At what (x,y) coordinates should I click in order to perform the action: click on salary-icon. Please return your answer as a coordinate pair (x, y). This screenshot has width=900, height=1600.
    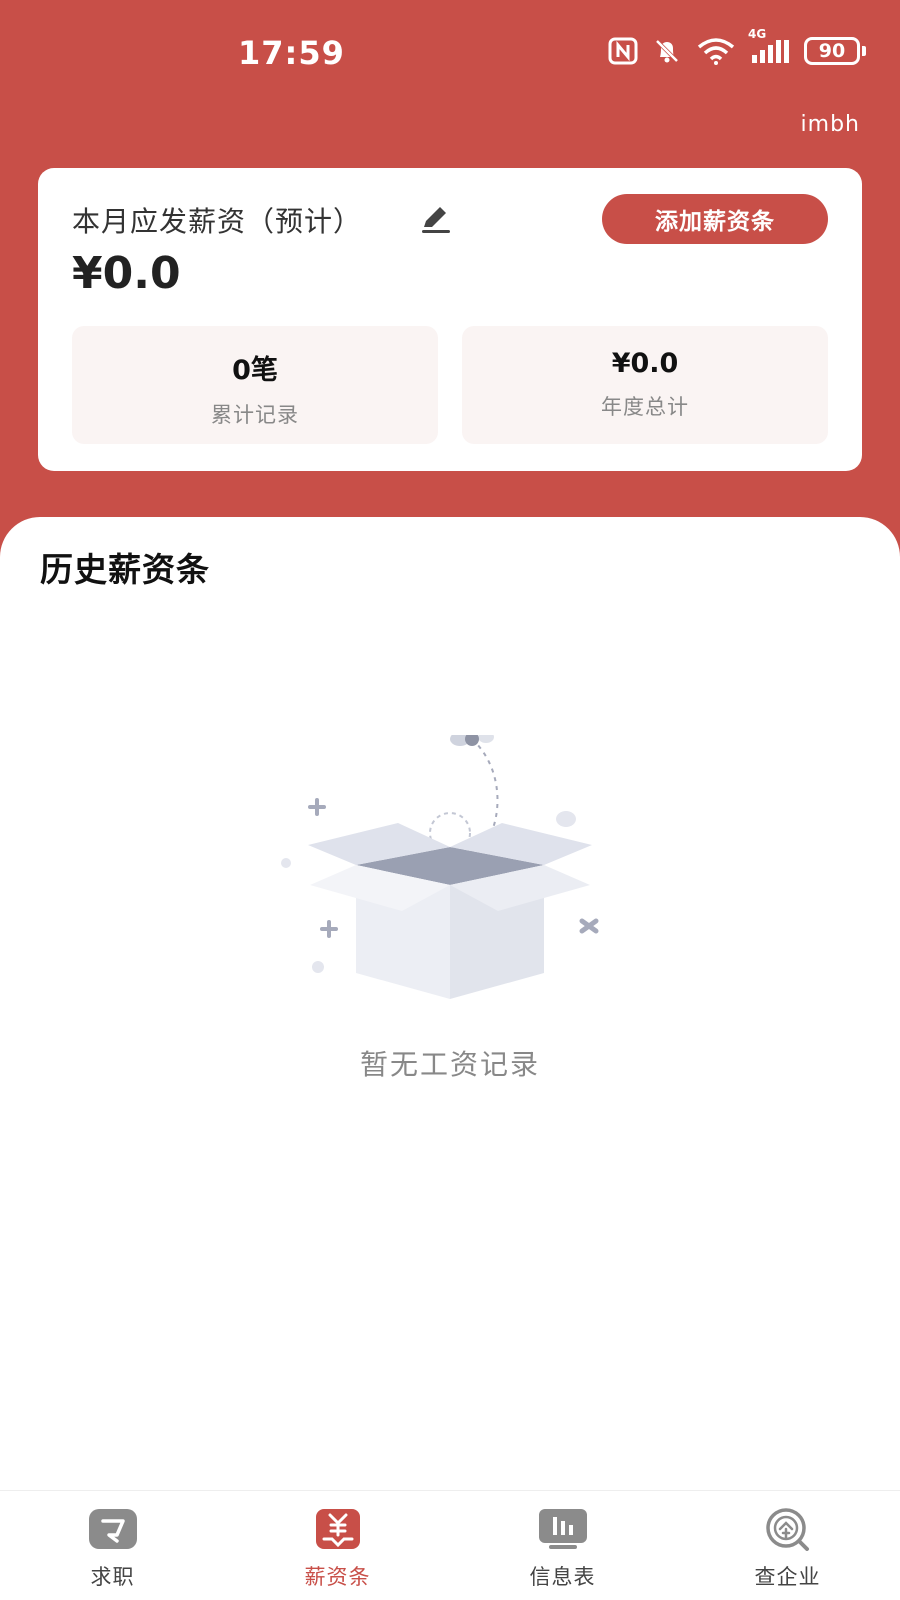
    Looking at the image, I should click on (338, 1529).